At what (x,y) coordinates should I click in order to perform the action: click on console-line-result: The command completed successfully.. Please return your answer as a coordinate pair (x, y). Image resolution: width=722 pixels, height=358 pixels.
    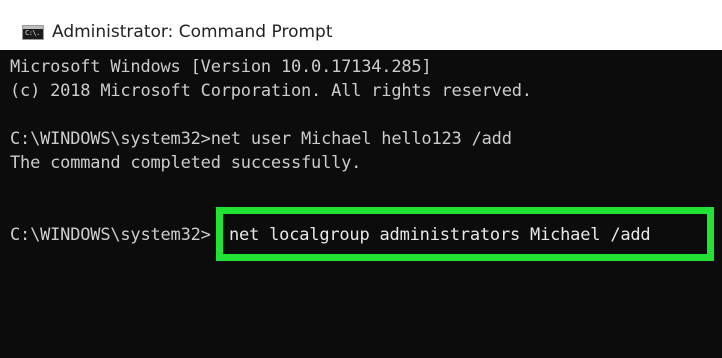
    Looking at the image, I should click on (186, 163).